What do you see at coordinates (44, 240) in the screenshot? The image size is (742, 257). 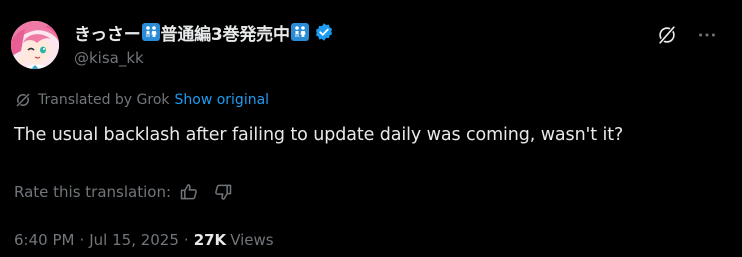 I see `tweet-time: 6:40 PM` at bounding box center [44, 240].